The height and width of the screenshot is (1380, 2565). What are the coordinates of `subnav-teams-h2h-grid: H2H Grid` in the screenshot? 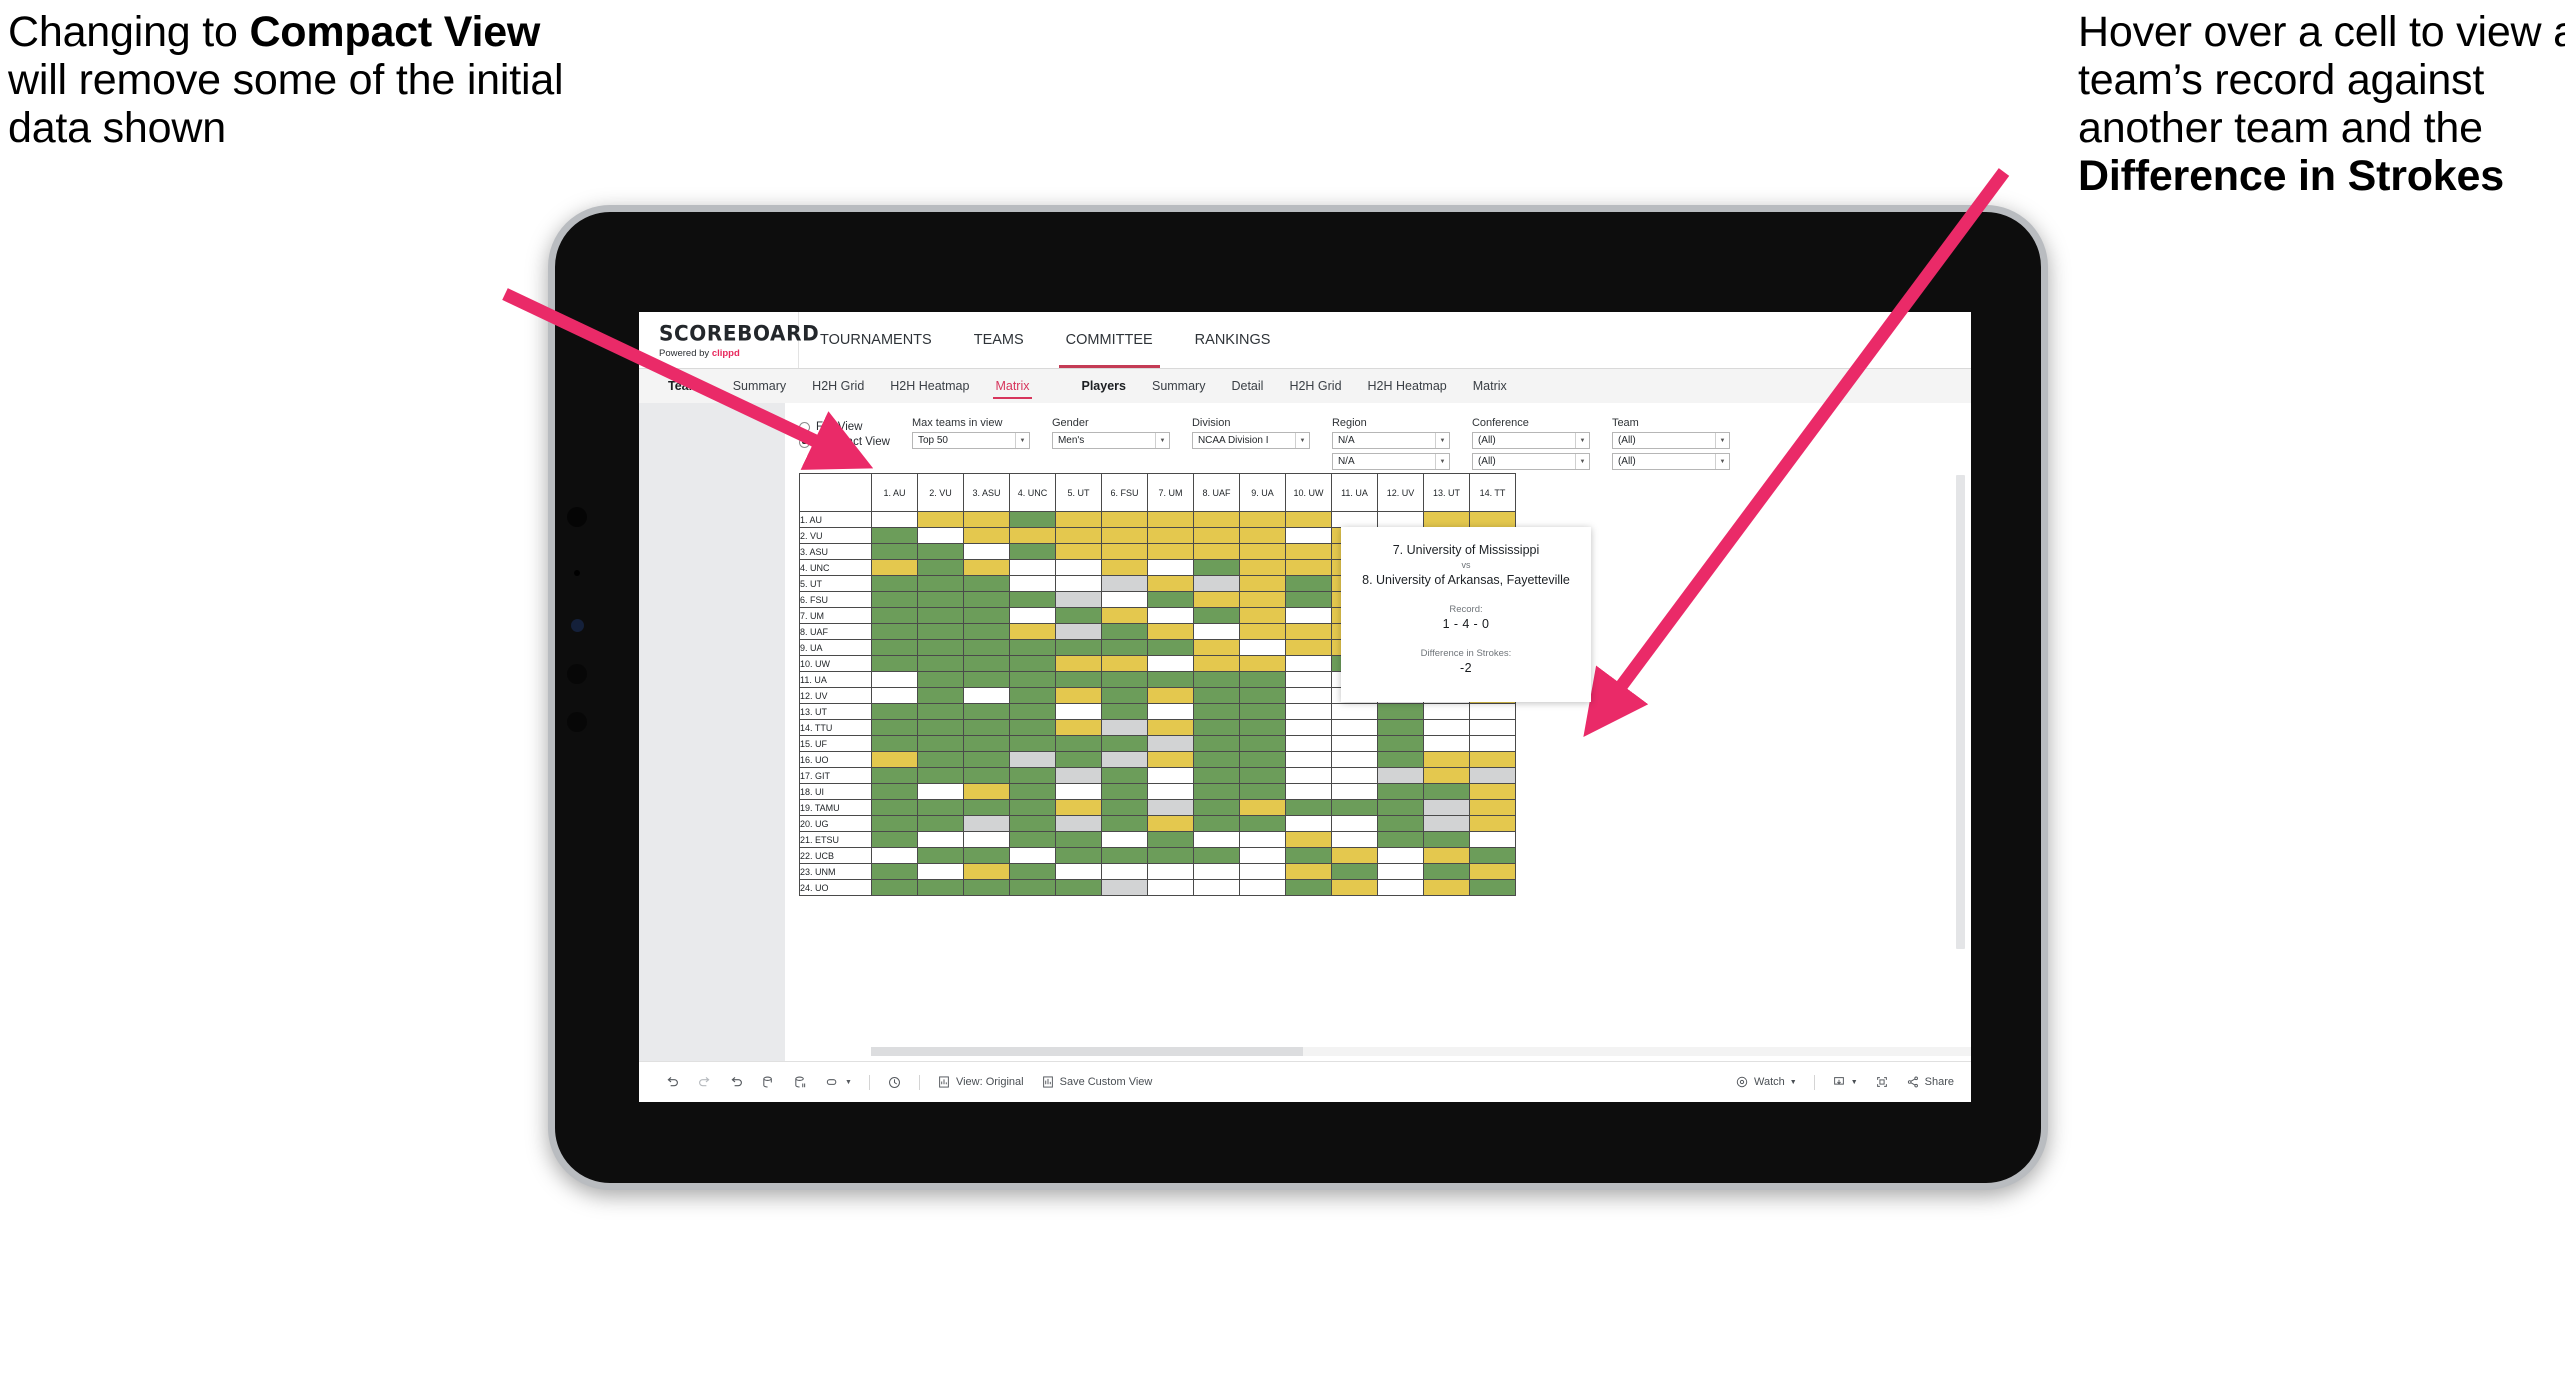 It's located at (838, 386).